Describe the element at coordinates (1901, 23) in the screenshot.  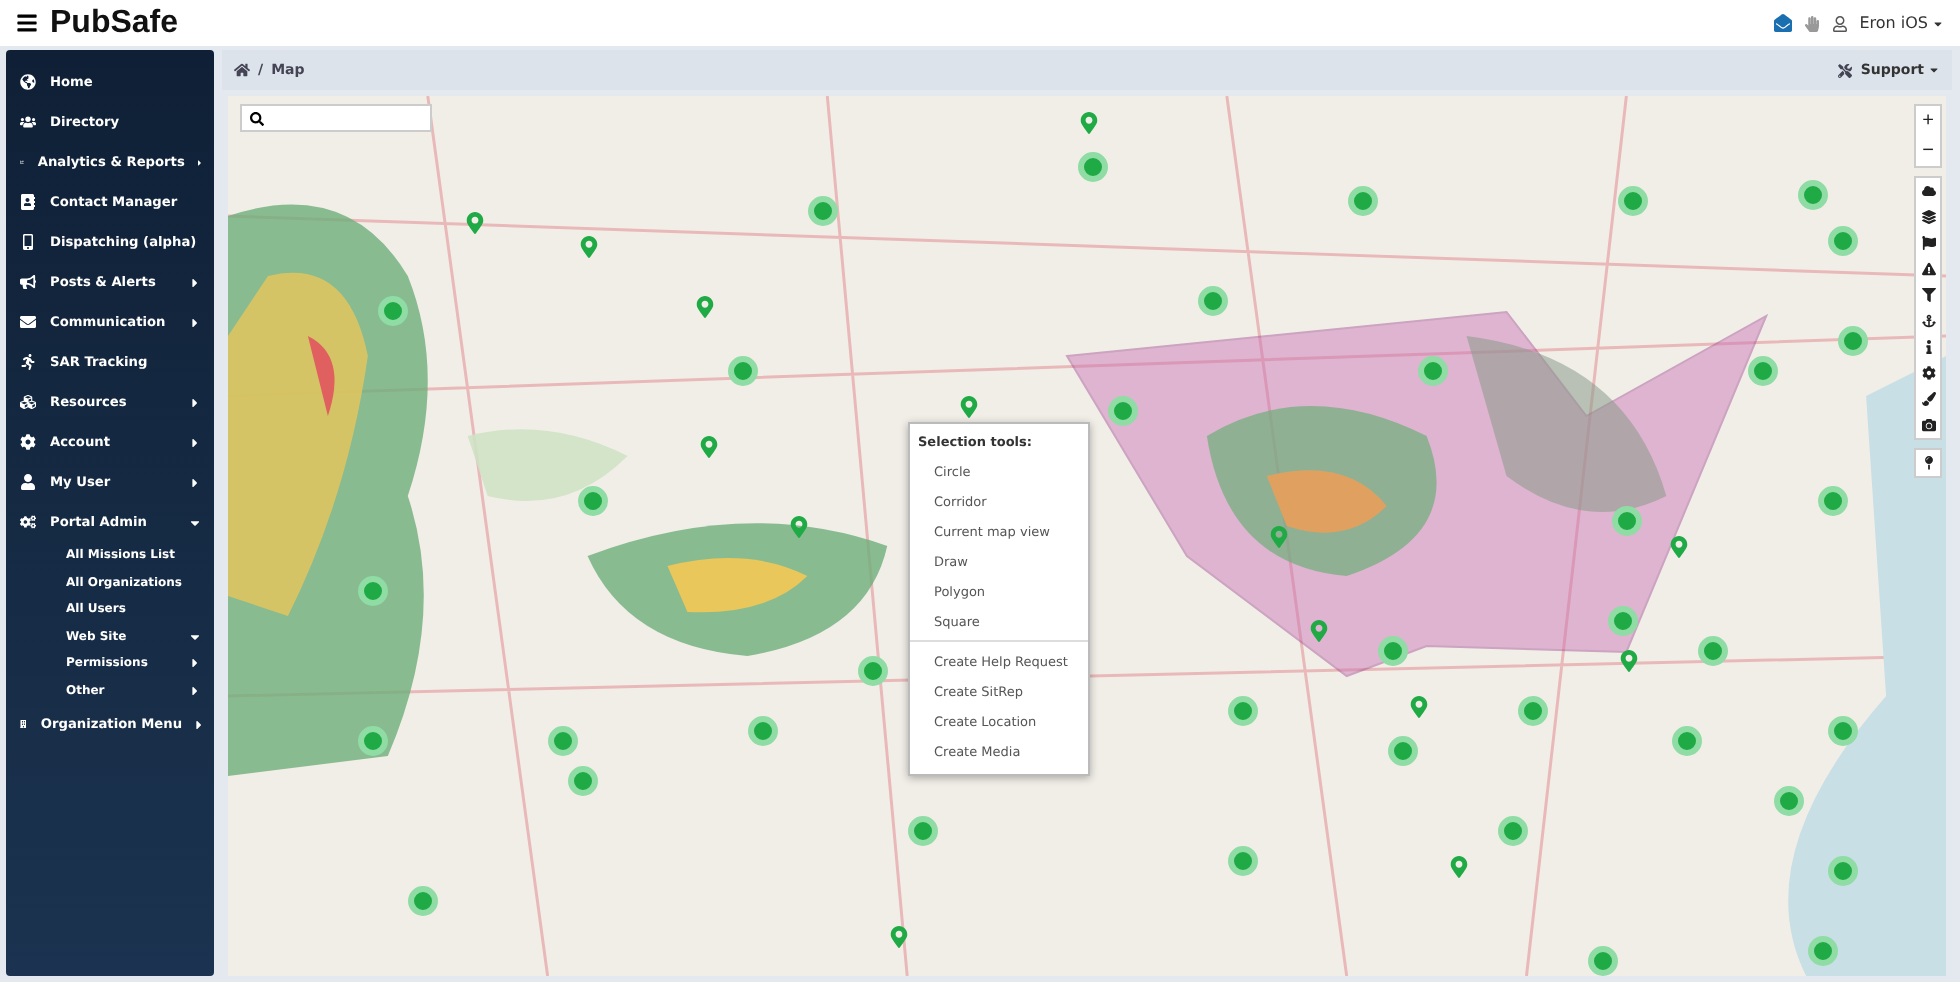
I see `user-menu: Eron iOS` at that location.